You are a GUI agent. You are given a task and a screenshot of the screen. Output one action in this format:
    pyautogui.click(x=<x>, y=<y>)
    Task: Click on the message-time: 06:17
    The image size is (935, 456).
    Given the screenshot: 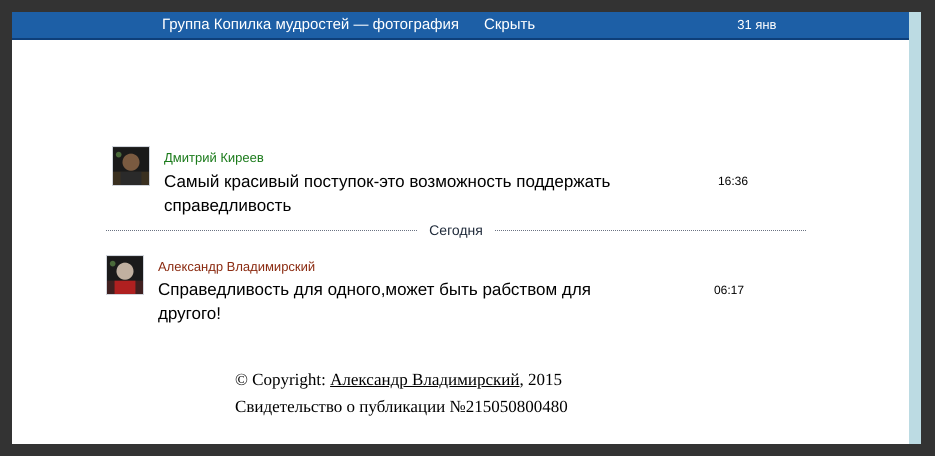 What is the action you would take?
    pyautogui.click(x=729, y=290)
    